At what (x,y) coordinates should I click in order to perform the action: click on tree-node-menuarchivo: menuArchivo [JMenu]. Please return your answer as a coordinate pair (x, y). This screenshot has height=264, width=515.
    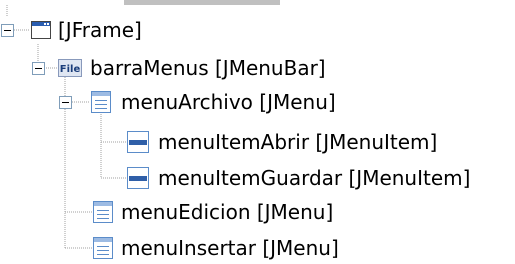
    Looking at the image, I should click on (228, 102).